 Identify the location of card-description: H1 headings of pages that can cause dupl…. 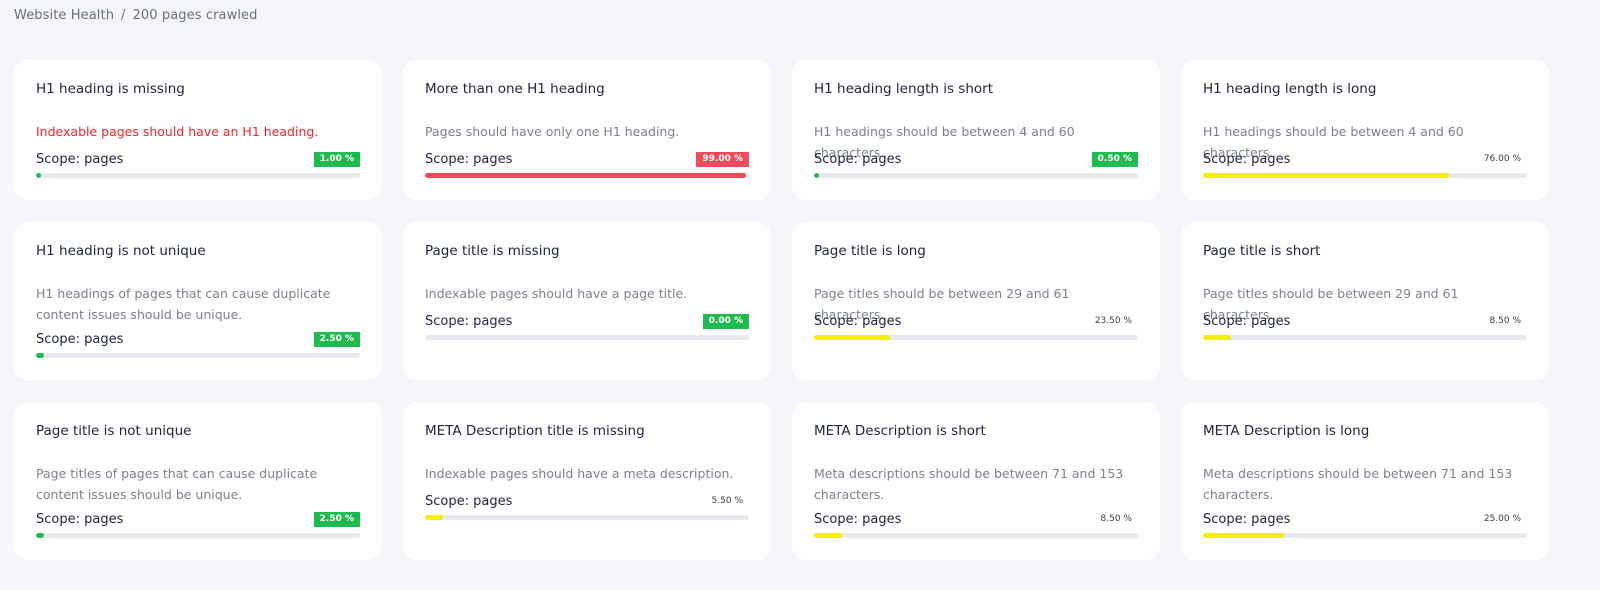
(183, 304).